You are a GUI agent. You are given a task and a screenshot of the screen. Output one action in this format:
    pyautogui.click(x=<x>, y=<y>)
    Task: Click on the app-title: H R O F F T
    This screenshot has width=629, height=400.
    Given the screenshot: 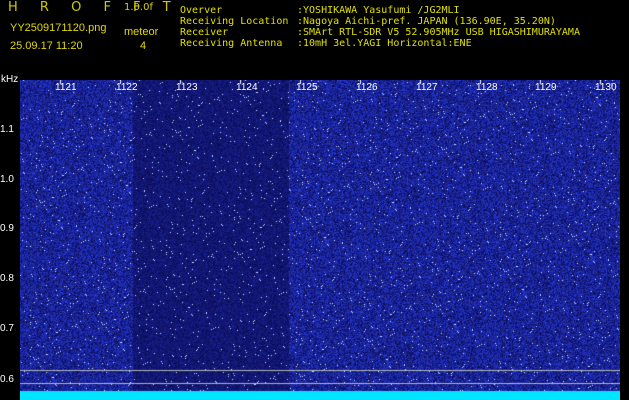 What is the action you would take?
    pyautogui.click(x=94, y=7)
    